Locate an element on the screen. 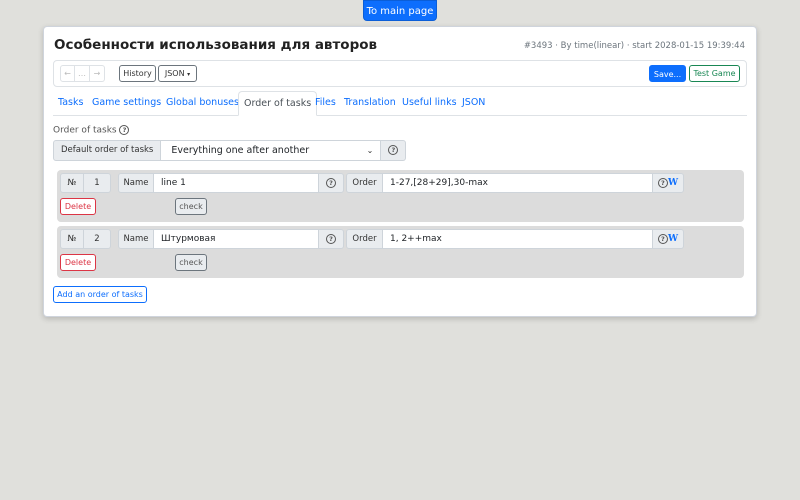  order-expression-input: 1, 2++max is located at coordinates (518, 239).